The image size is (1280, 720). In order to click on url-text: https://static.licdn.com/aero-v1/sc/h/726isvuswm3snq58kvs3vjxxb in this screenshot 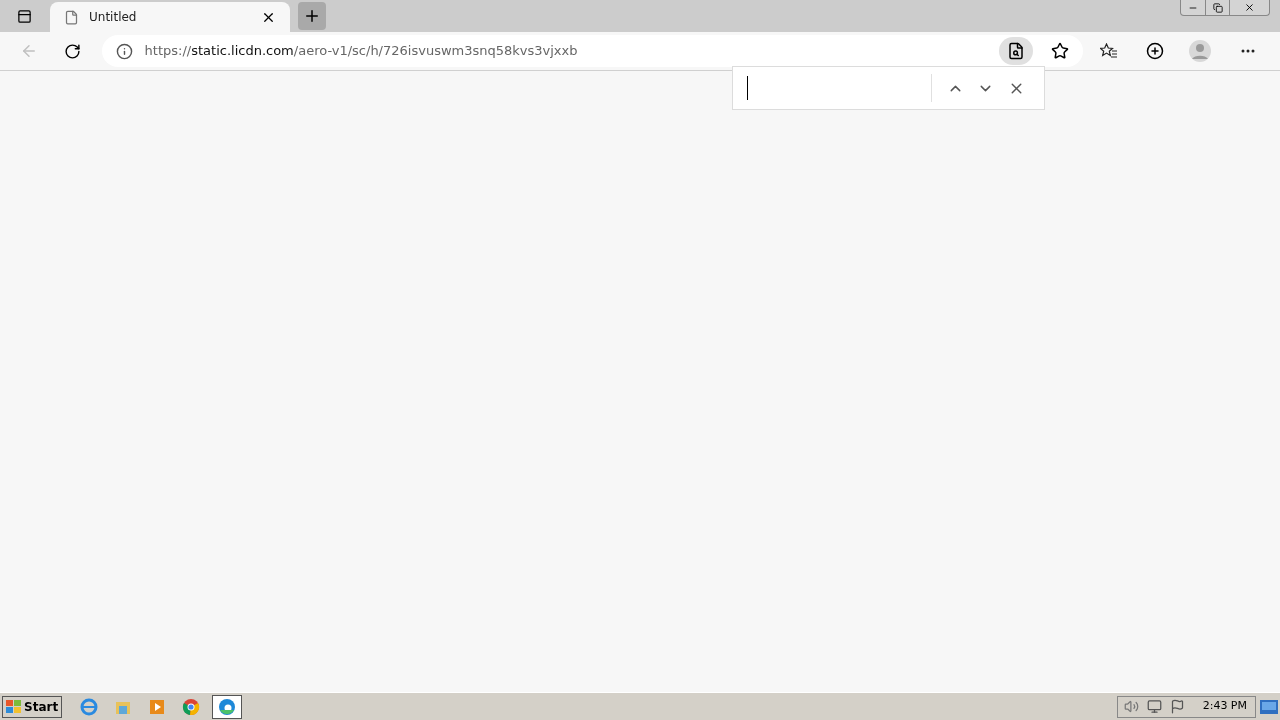, I will do `click(361, 51)`.